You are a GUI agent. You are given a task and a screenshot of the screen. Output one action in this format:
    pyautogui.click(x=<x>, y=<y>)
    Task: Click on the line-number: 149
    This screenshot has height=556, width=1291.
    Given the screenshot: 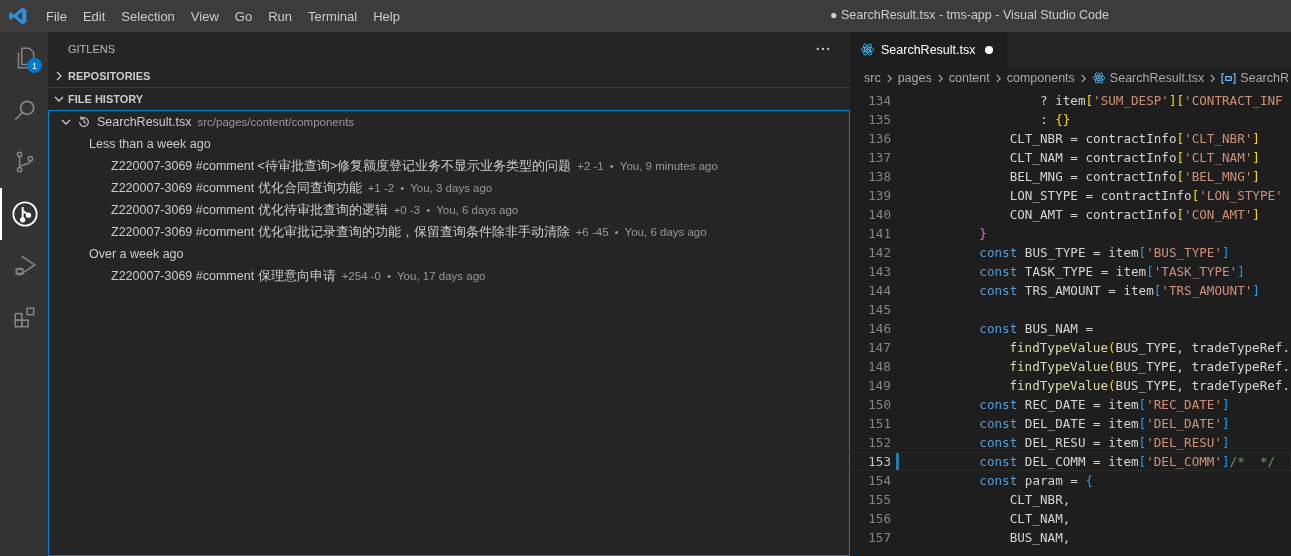 What is the action you would take?
    pyautogui.click(x=879, y=385)
    